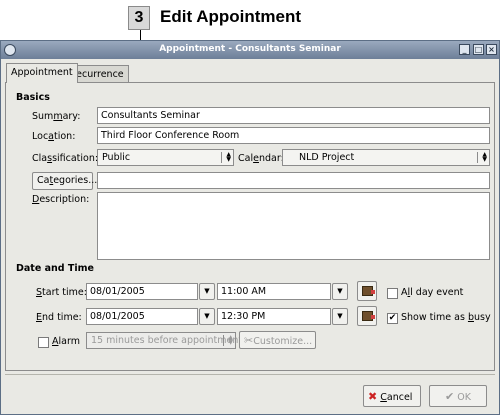 Image resolution: width=500 pixels, height=415 pixels. What do you see at coordinates (54, 136) in the screenshot?
I see `location-label: Location:` at bounding box center [54, 136].